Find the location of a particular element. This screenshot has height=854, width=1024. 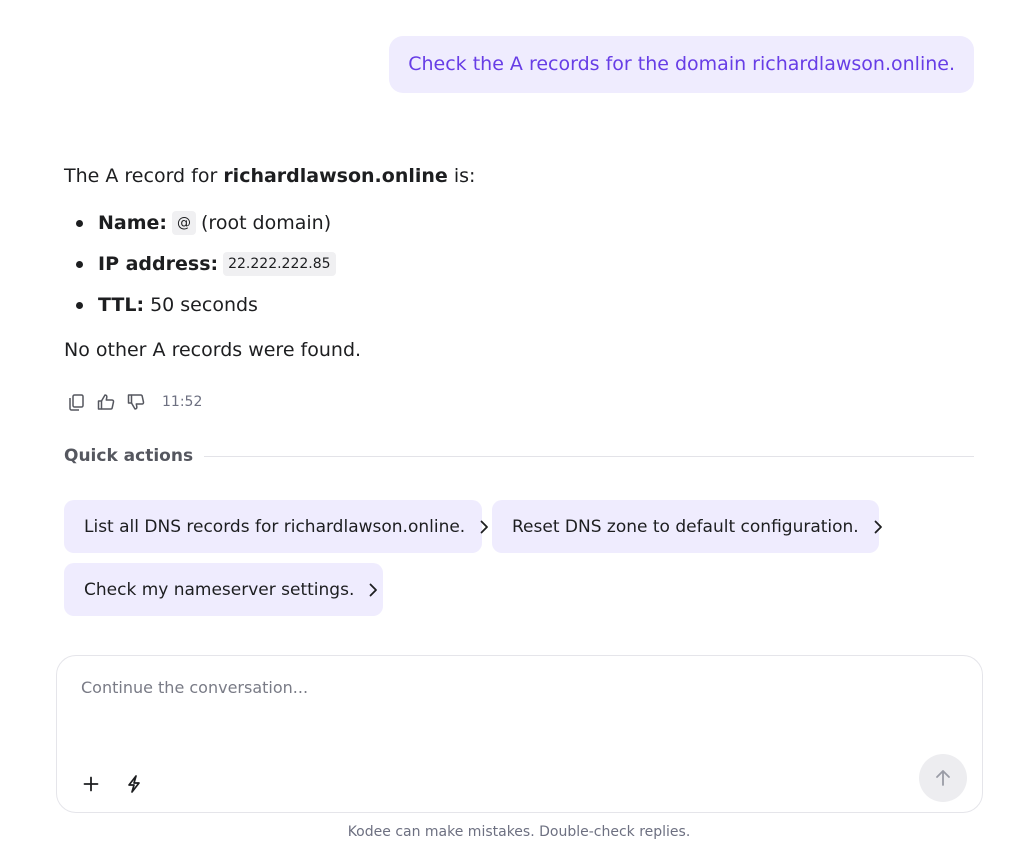

copy-icon is located at coordinates (76, 402).